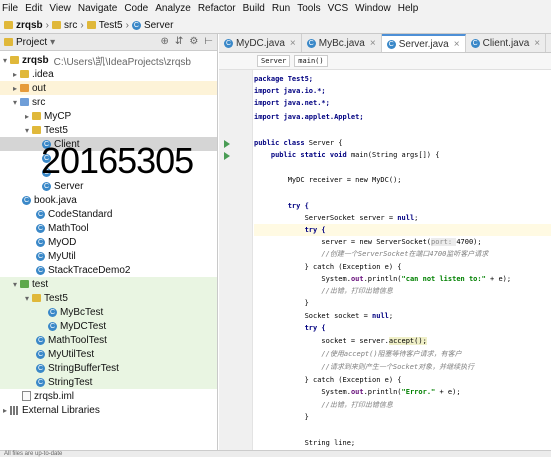  What do you see at coordinates (108, 116) in the screenshot?
I see `tree-item-mycp: ▸ MyCP` at bounding box center [108, 116].